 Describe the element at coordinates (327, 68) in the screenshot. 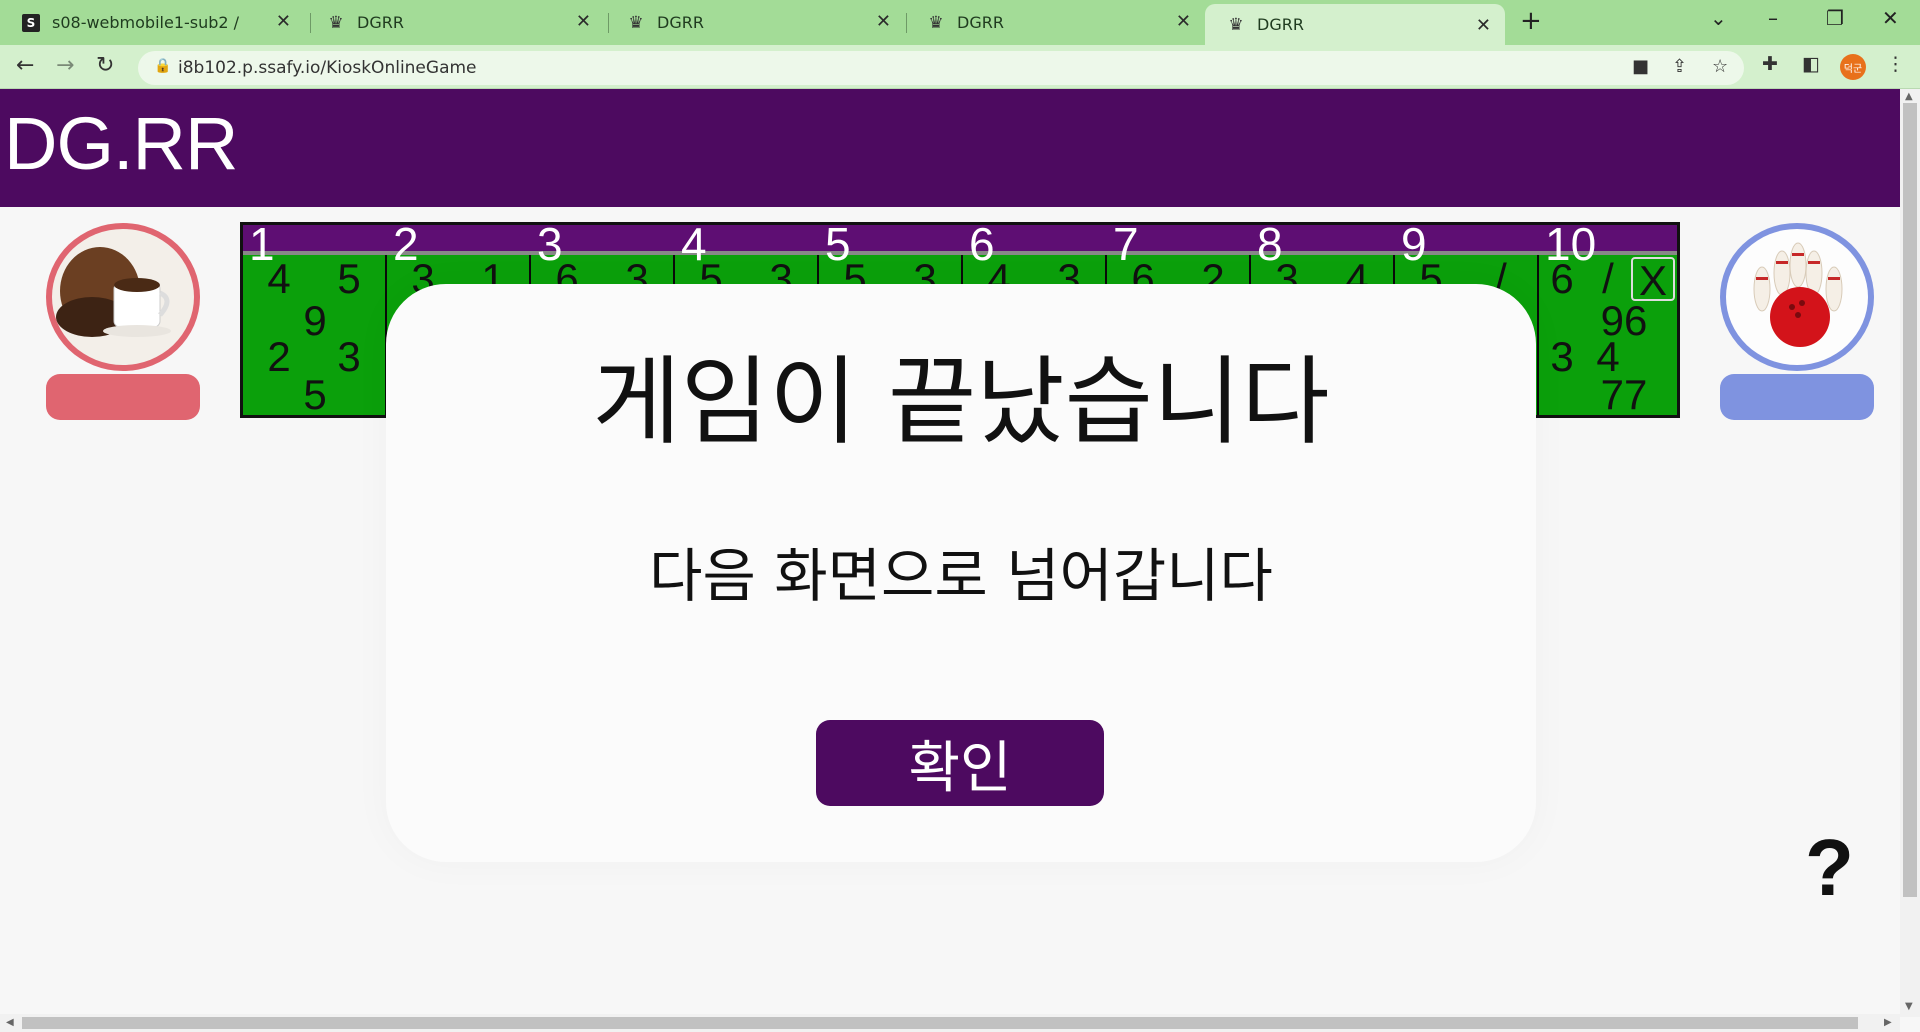

I see `url-text: i8b102.p.ssafy.io/KioskOnlineGame` at that location.